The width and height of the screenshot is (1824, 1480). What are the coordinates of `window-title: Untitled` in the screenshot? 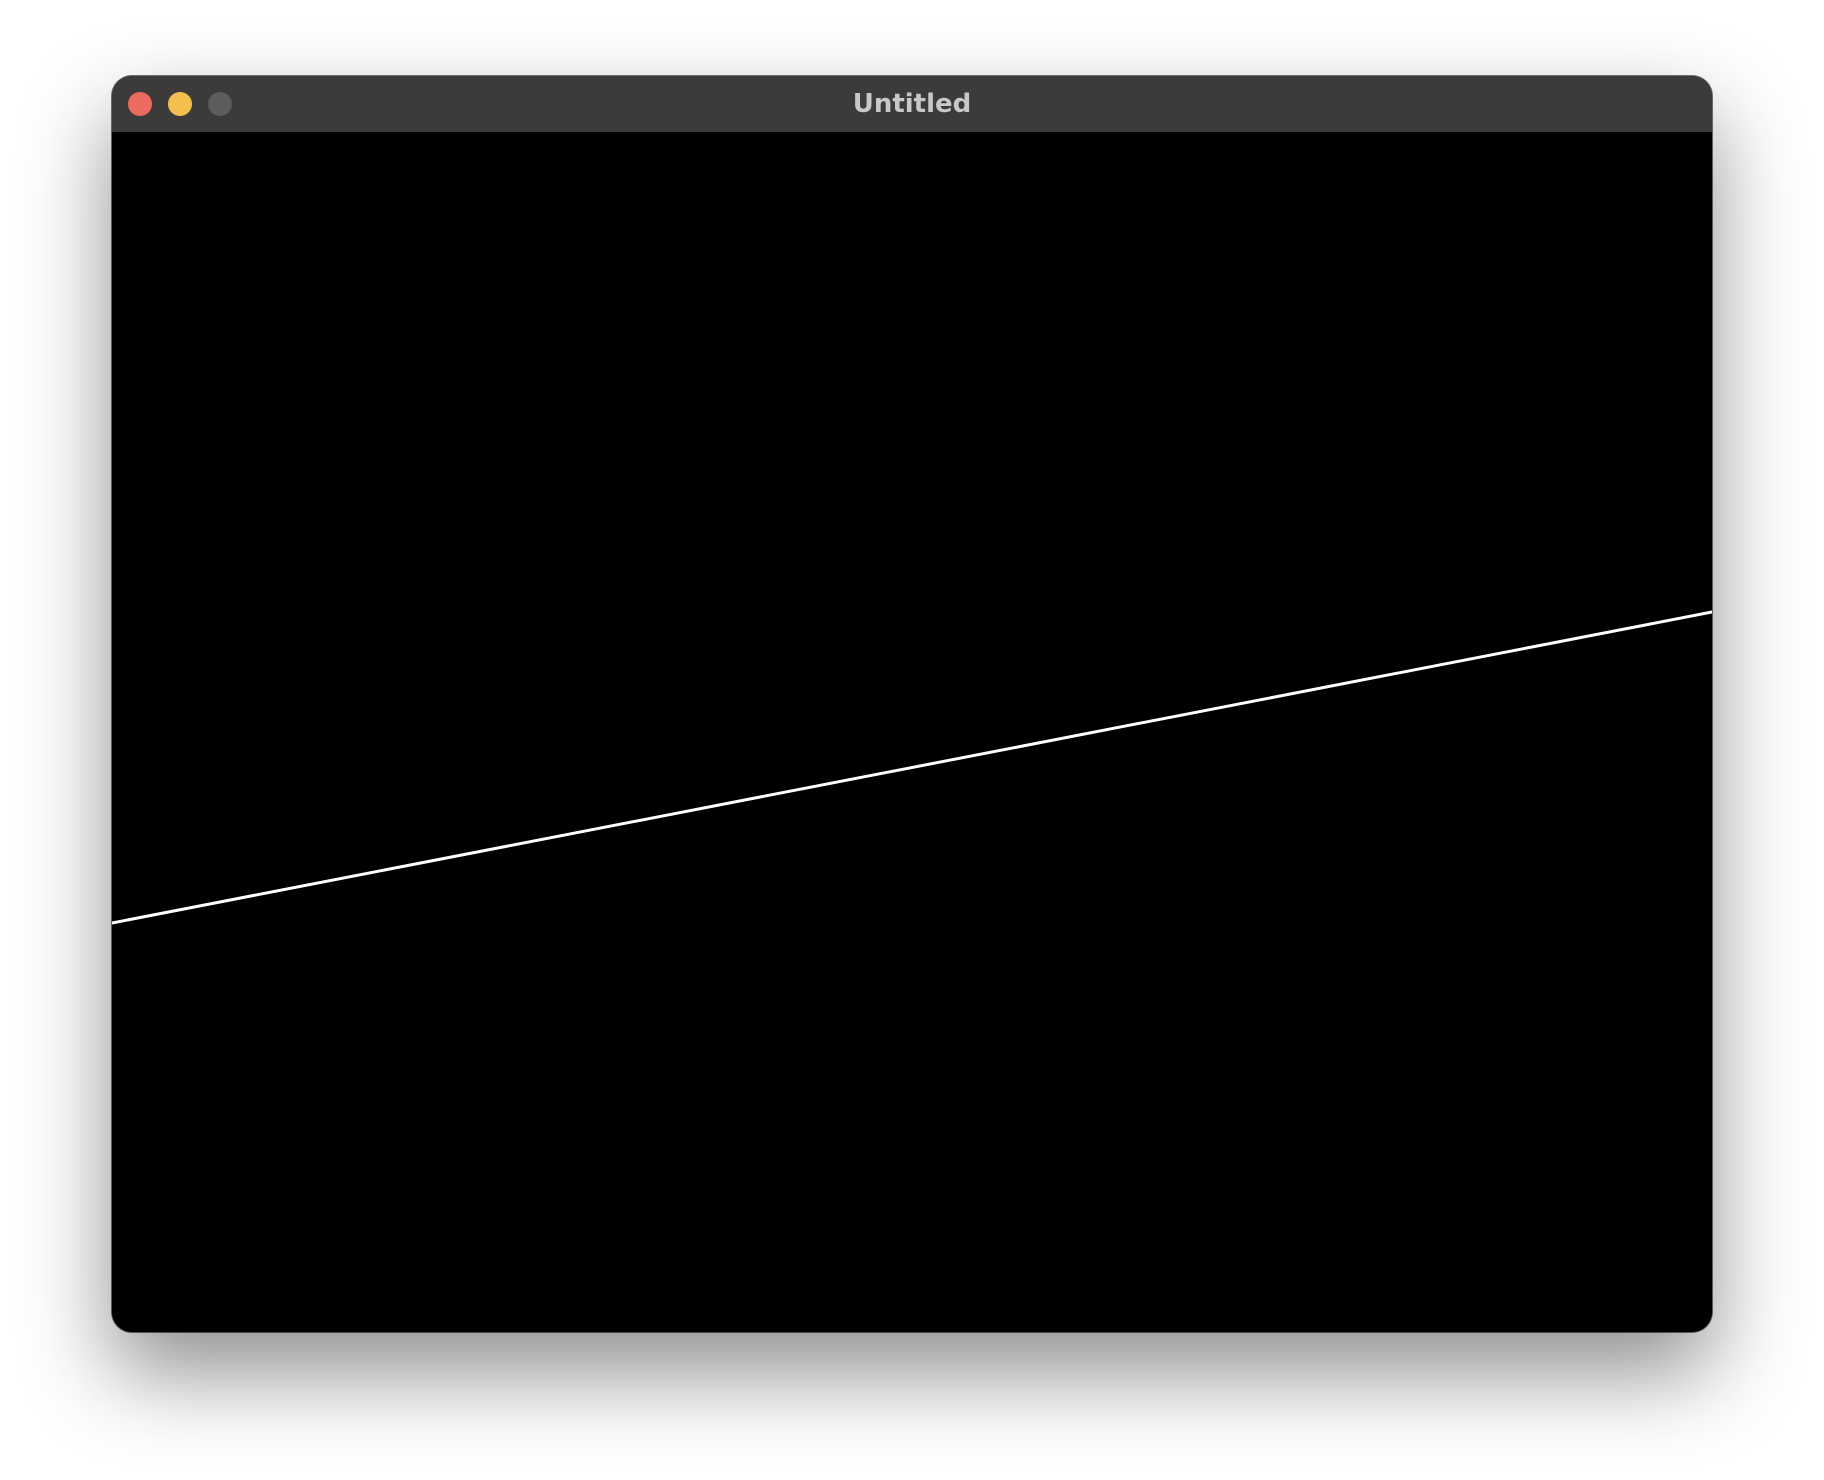 It's located at (912, 104).